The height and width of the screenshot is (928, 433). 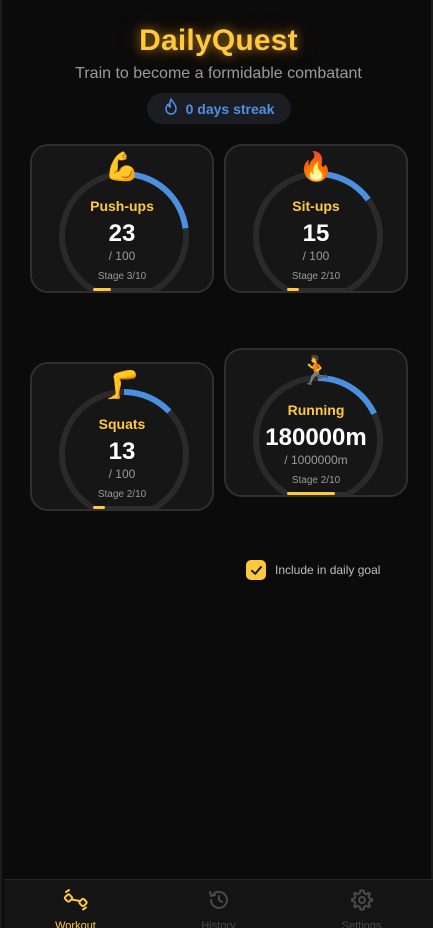 I want to click on exercise-name: Running, so click(x=316, y=410).